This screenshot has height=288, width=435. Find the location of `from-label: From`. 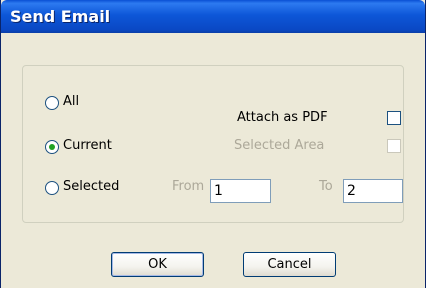

from-label: From is located at coordinates (188, 186).